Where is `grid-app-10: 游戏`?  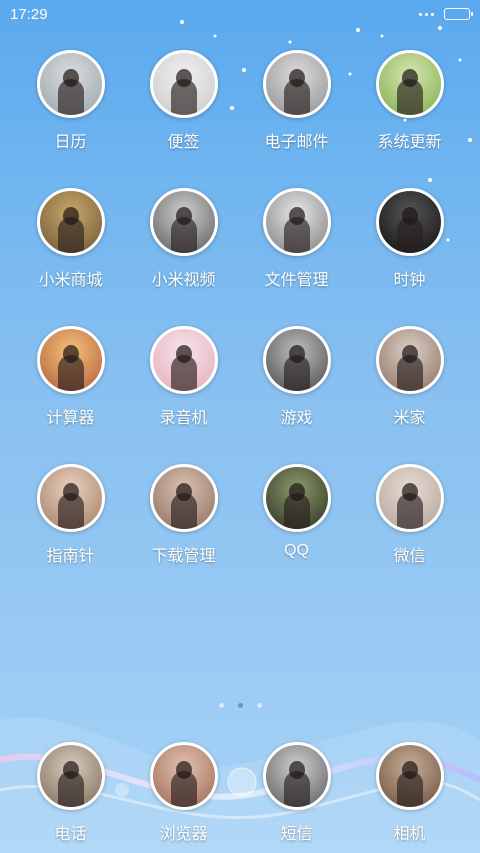 grid-app-10: 游戏 is located at coordinates (296, 377).